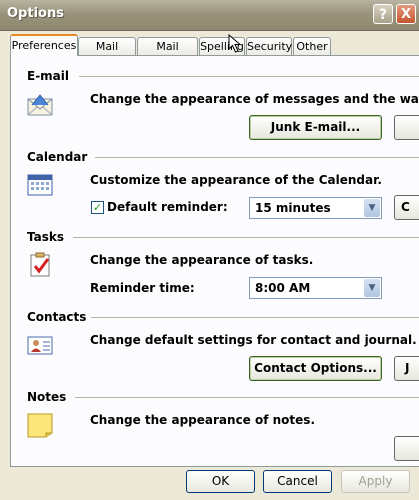  What do you see at coordinates (283, 288) in the screenshot?
I see `reminder-time-value: 8:00 AM` at bounding box center [283, 288].